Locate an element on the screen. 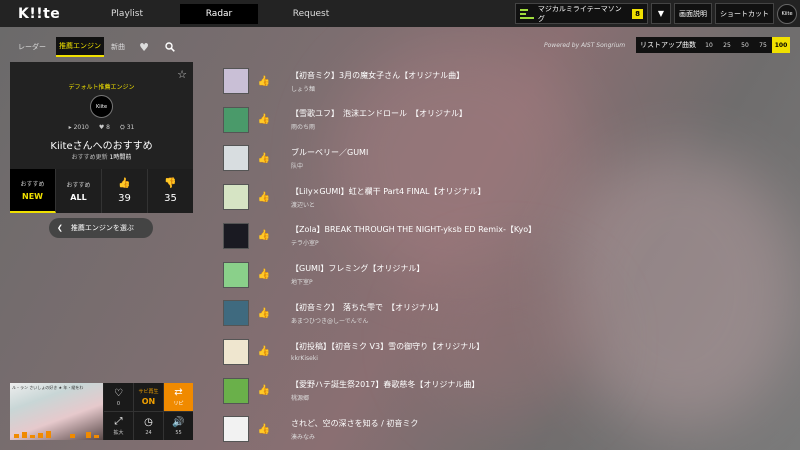 The image size is (800, 450). song-title: 【雪歌ユフ】 泡沫エンドロール 【オリジナル】 is located at coordinates (379, 113).